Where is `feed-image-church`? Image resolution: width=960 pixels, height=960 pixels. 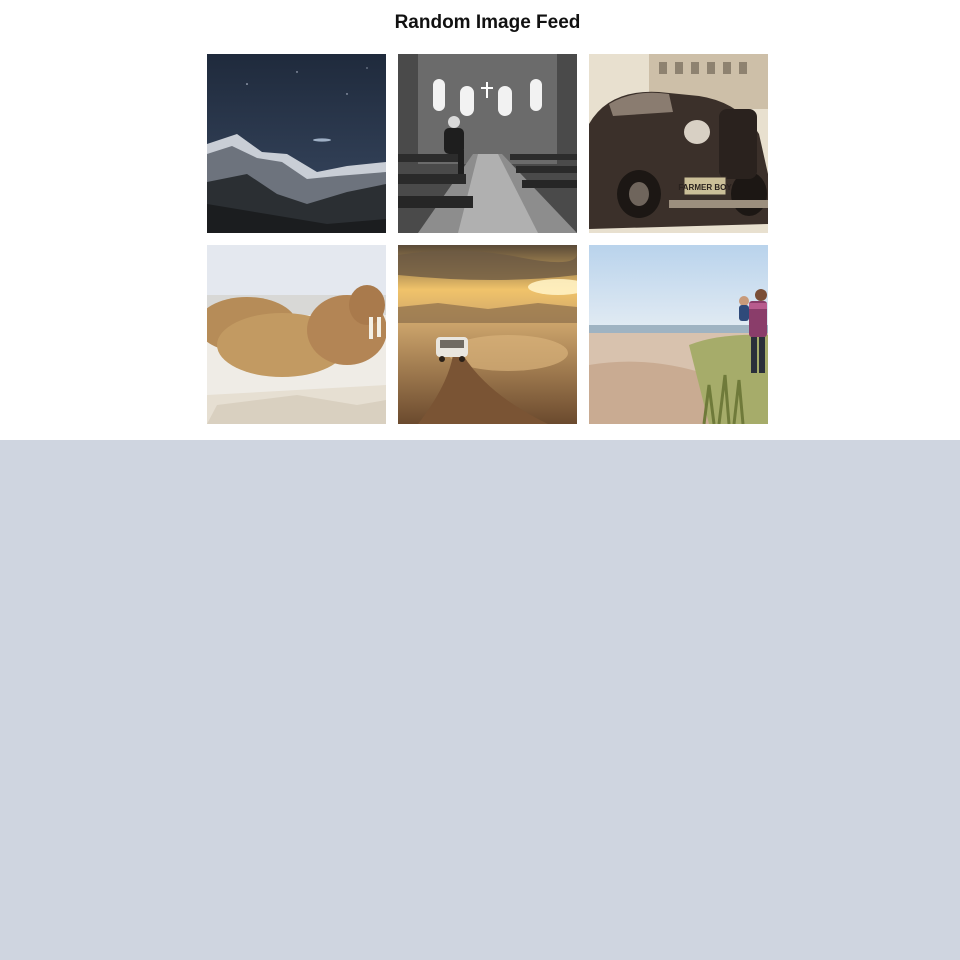 feed-image-church is located at coordinates (487, 143).